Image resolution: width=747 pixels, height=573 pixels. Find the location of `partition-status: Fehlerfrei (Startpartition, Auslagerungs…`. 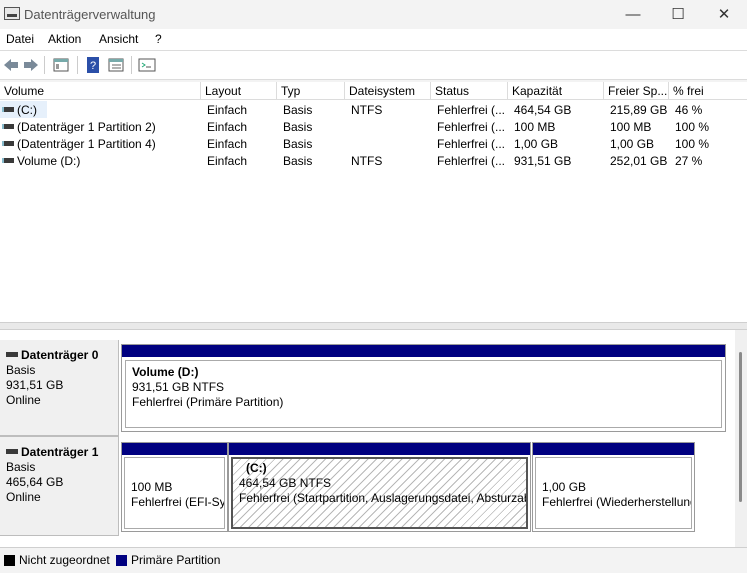

partition-status: Fehlerfrei (Startpartition, Auslagerungs… is located at coordinates (383, 498).